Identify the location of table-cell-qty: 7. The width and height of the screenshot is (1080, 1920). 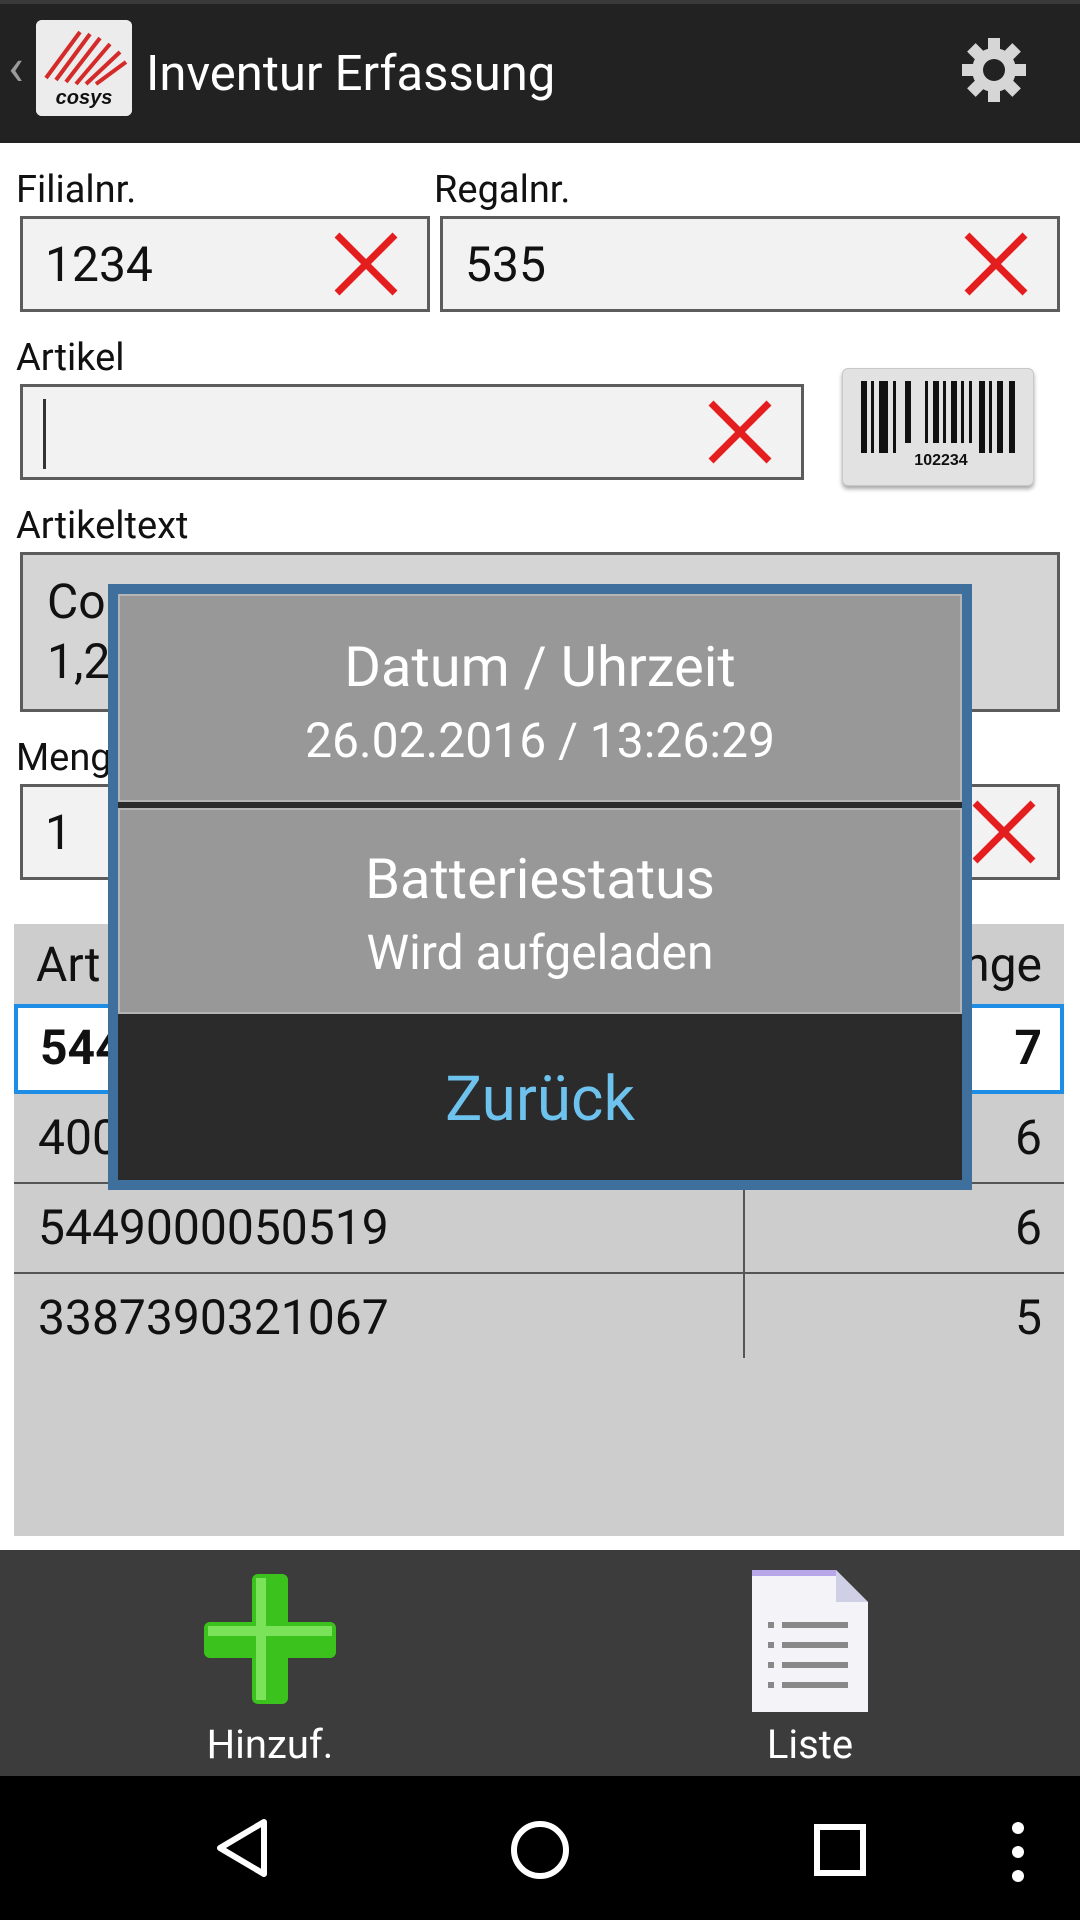
(1028, 1047).